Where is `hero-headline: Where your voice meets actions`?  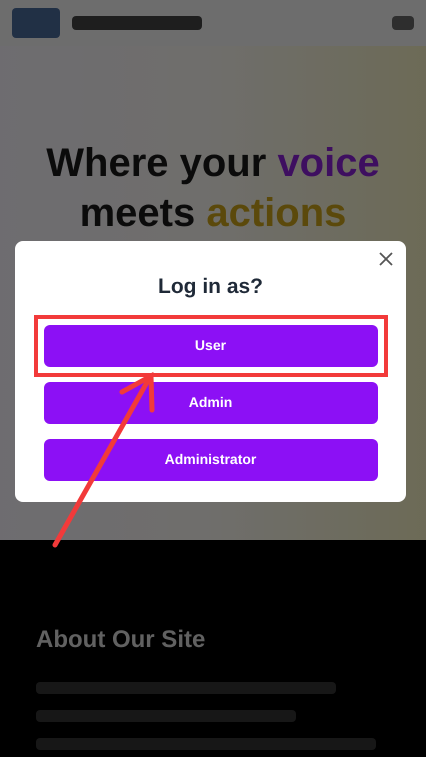 hero-headline: Where your voice meets actions is located at coordinates (213, 188).